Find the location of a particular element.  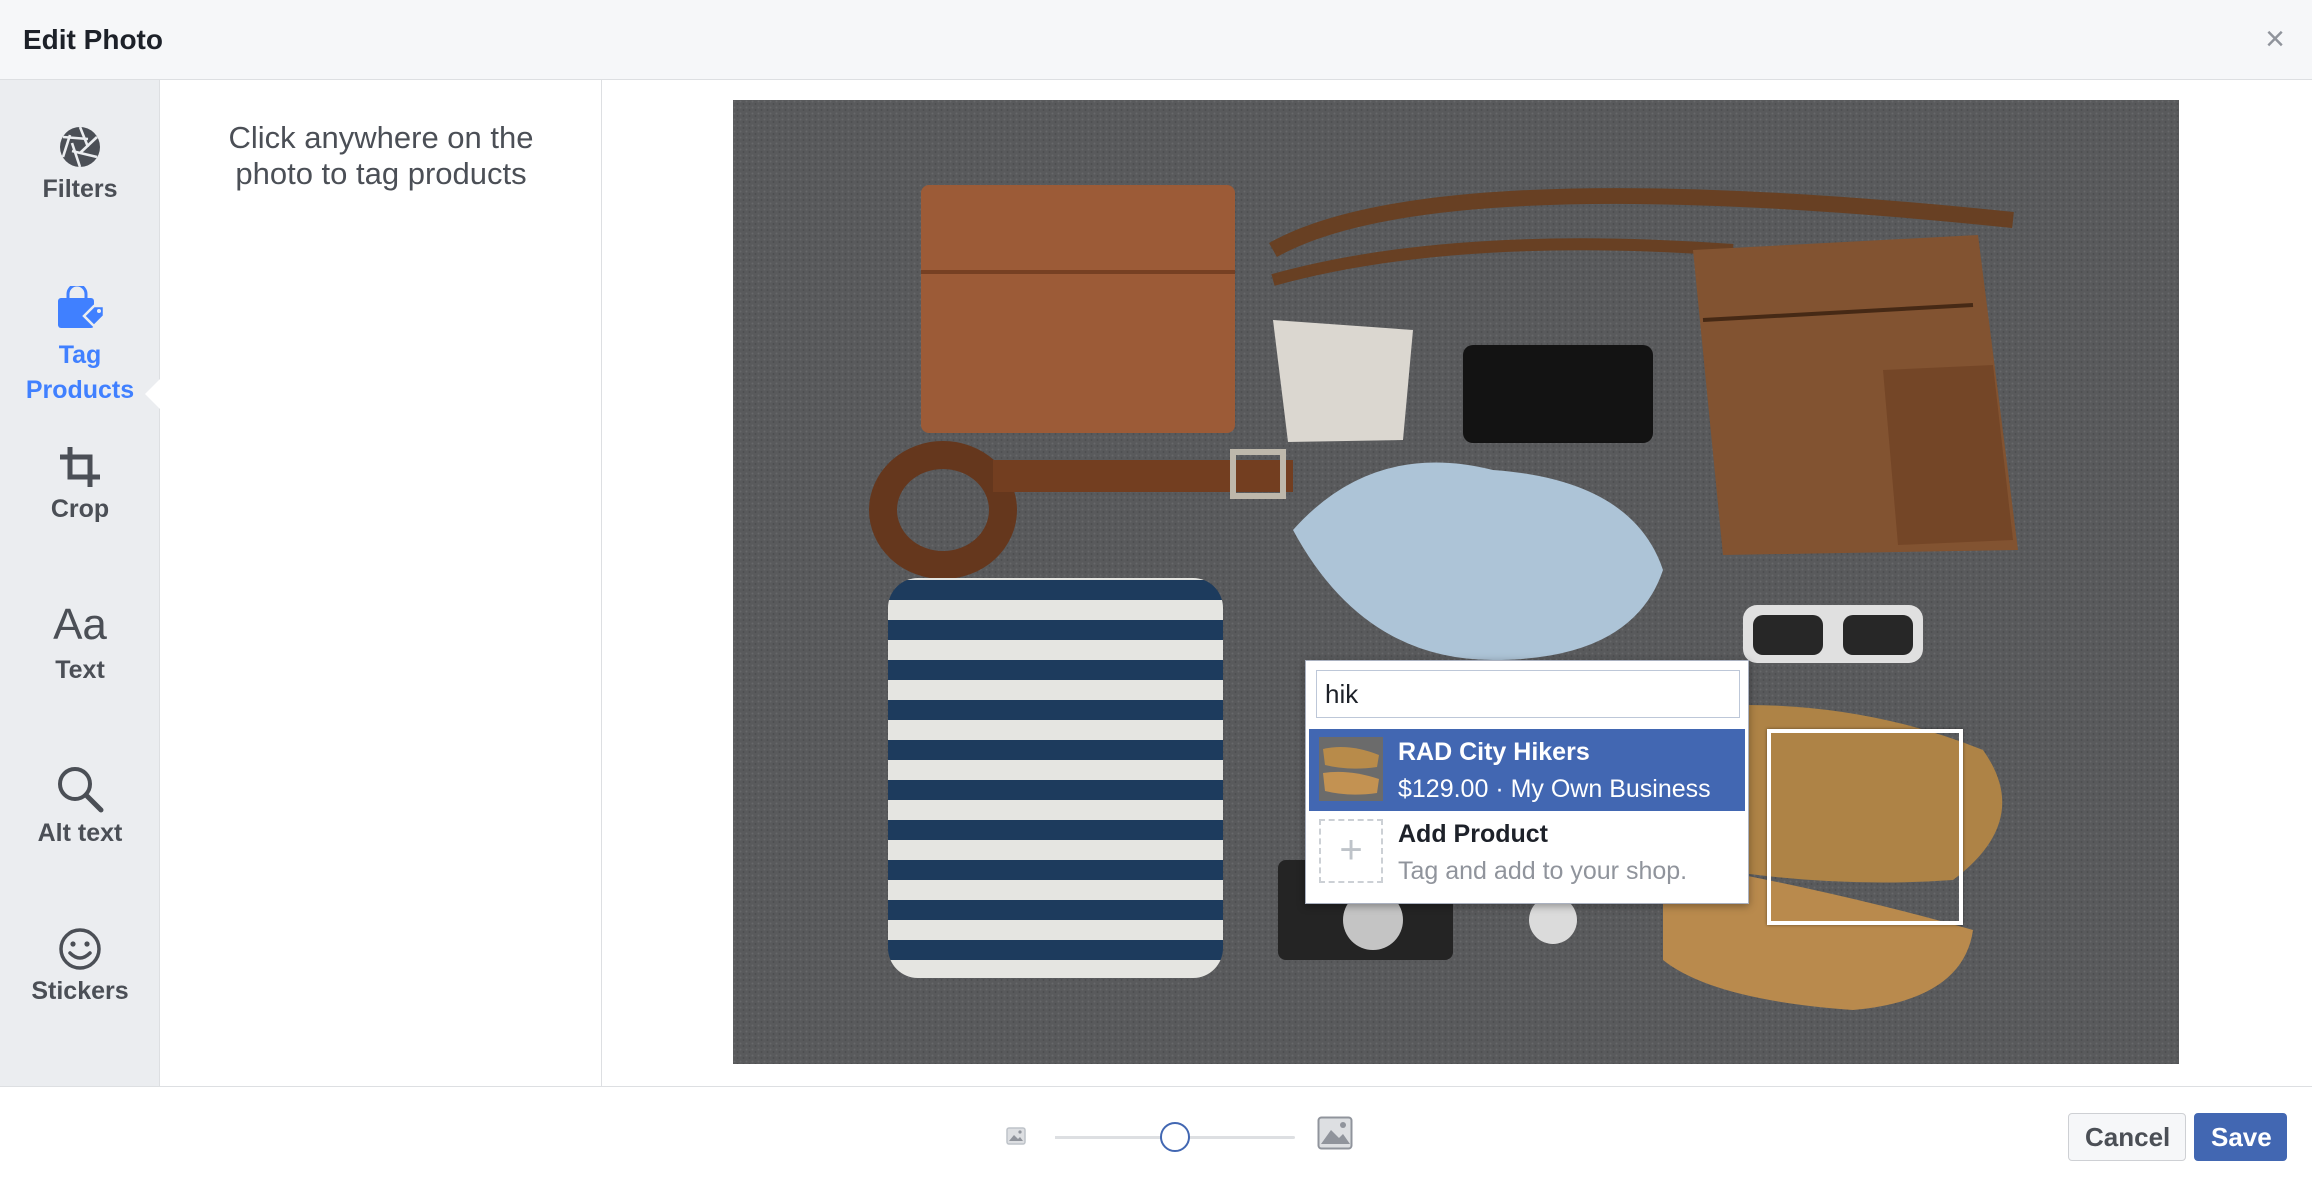

smiley-icon is located at coordinates (80, 949).